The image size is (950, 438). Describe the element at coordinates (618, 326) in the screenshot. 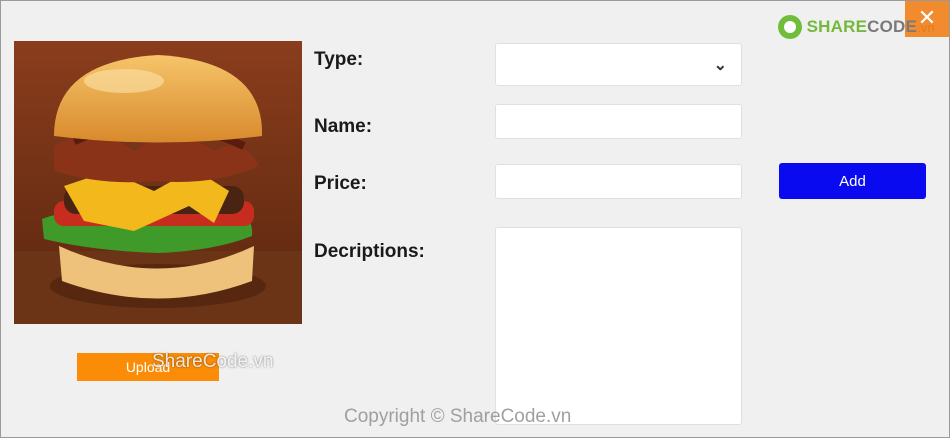

I see `description-textarea` at that location.